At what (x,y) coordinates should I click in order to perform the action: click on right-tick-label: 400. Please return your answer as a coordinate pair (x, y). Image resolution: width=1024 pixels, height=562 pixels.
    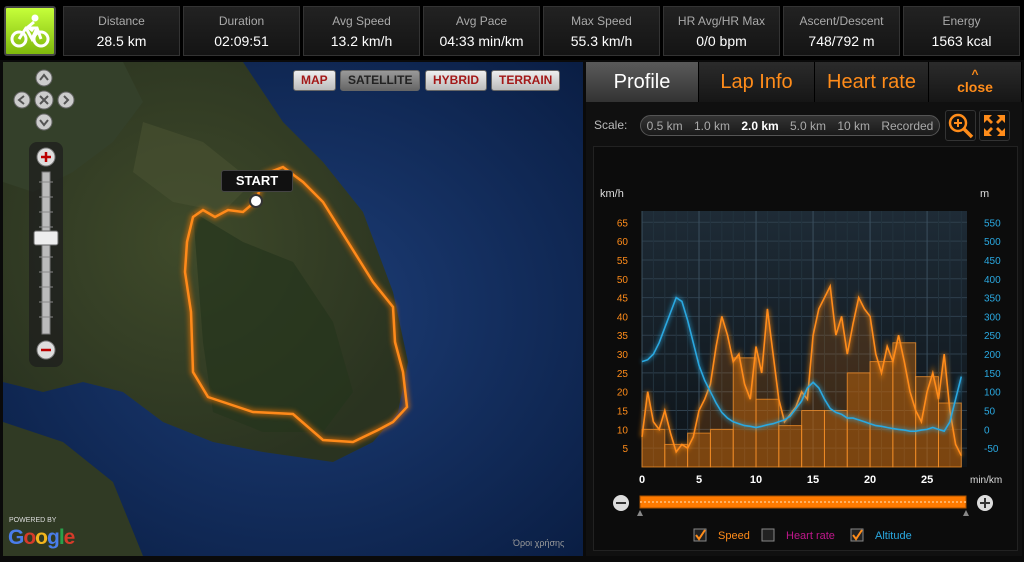
    Looking at the image, I should click on (992, 280).